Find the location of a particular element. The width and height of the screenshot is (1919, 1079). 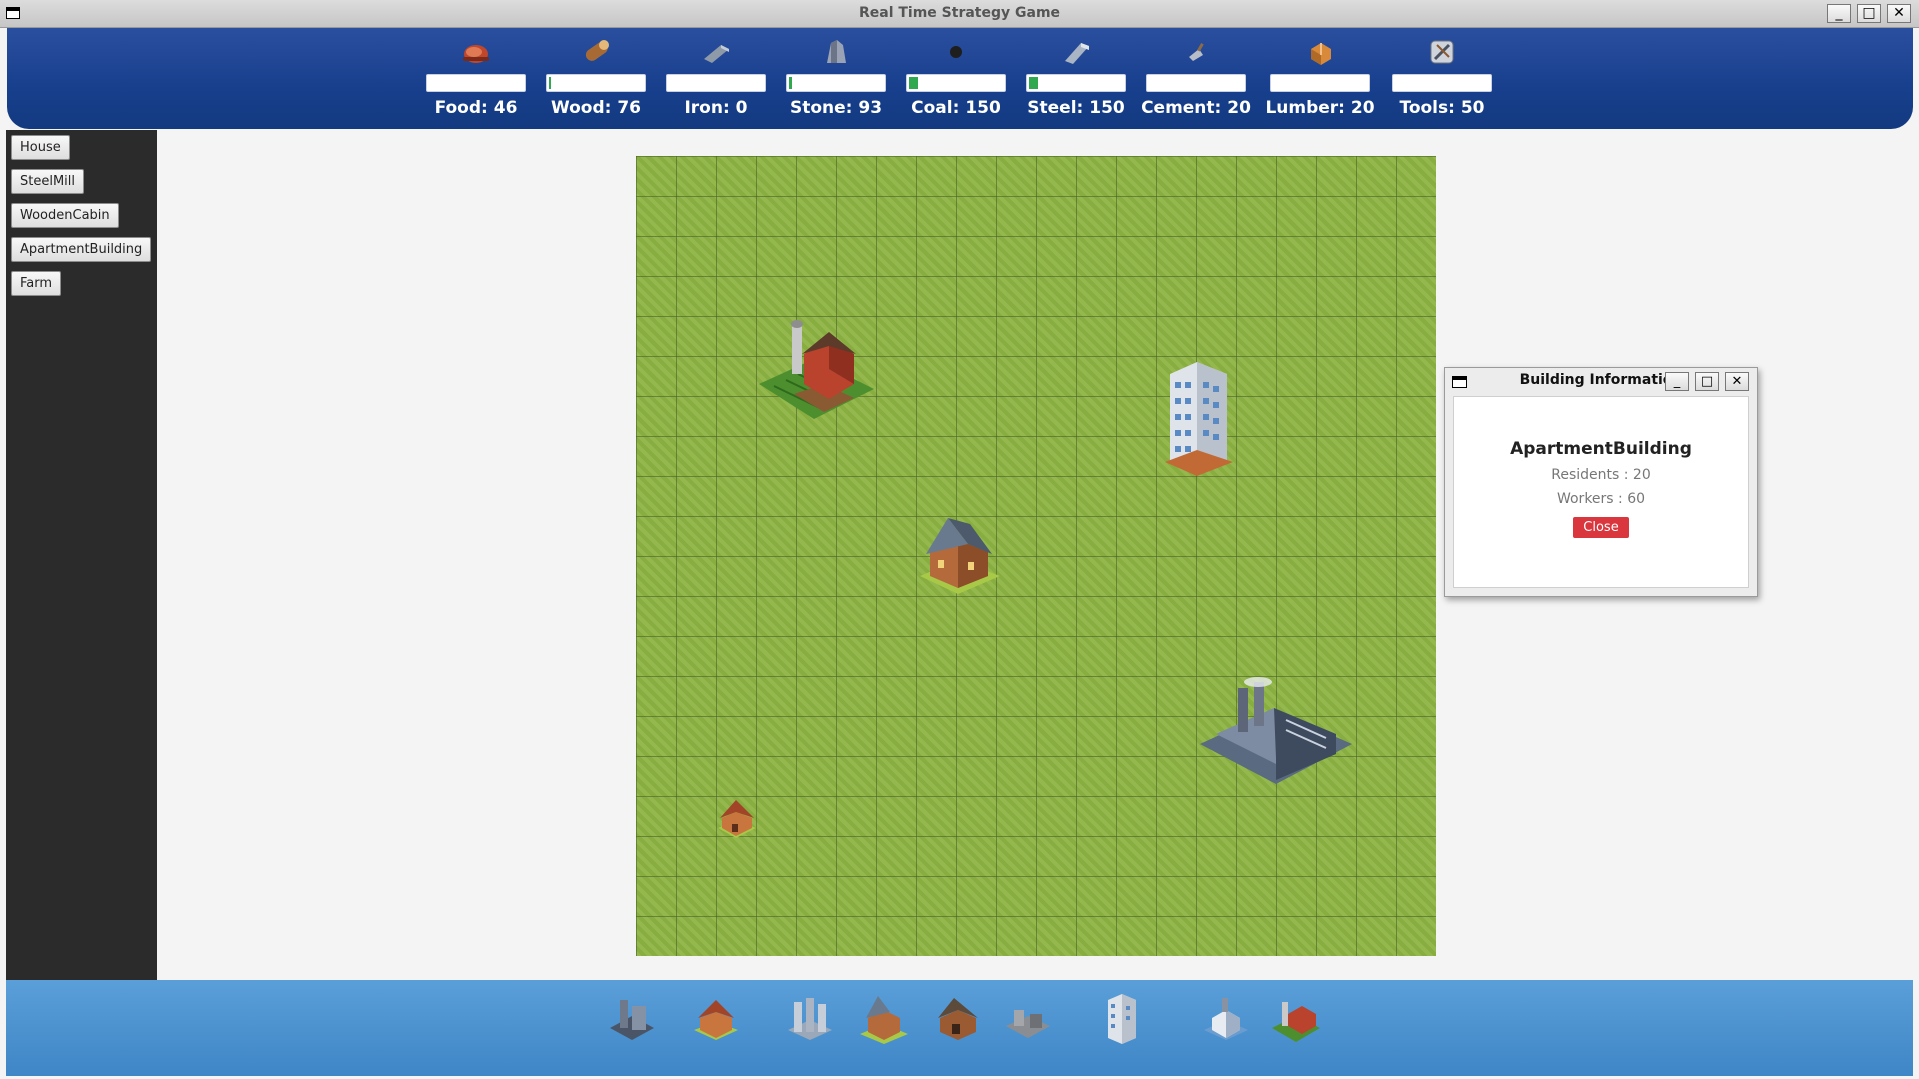

tools-bar is located at coordinates (1442, 83).